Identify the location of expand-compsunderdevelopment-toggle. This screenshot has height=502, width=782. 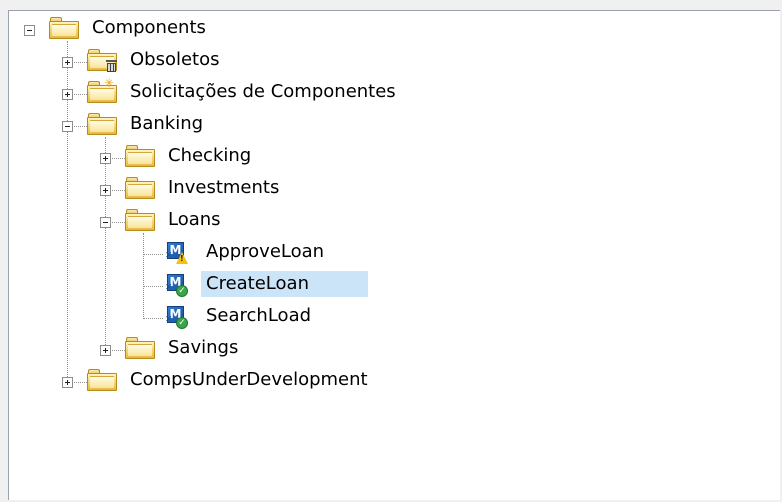
(67, 382).